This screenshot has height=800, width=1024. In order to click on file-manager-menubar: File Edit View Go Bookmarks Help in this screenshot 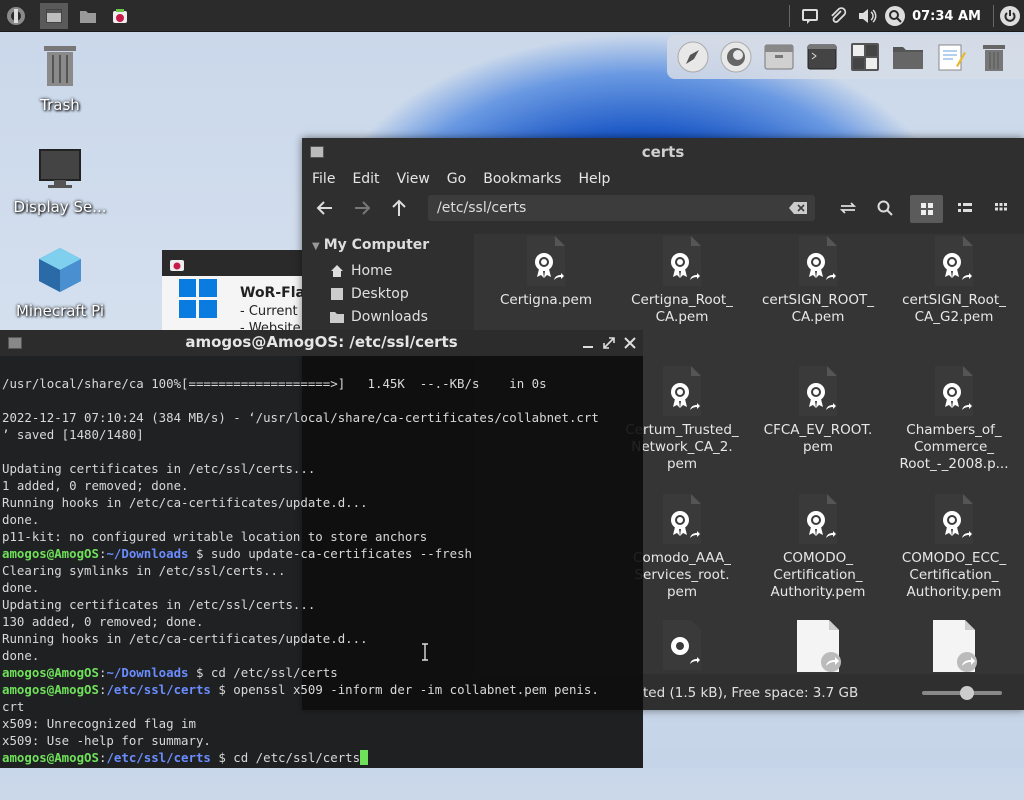, I will do `click(663, 179)`.